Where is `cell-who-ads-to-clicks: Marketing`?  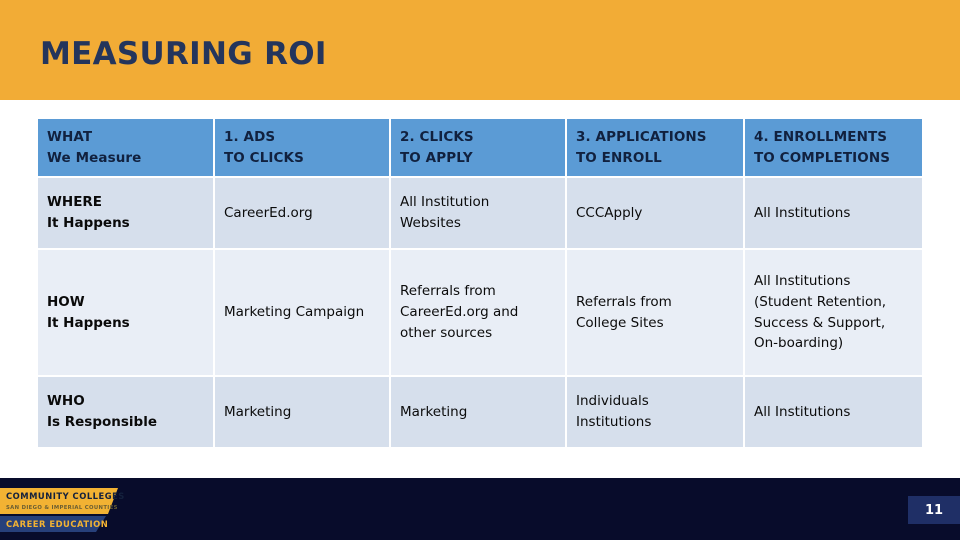 cell-who-ads-to-clicks: Marketing is located at coordinates (302, 412).